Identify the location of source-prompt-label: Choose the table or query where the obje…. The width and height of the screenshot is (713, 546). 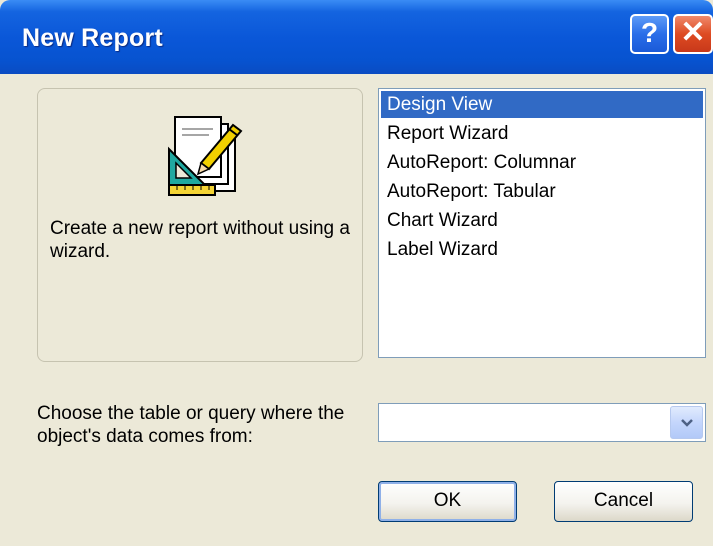
(191, 425).